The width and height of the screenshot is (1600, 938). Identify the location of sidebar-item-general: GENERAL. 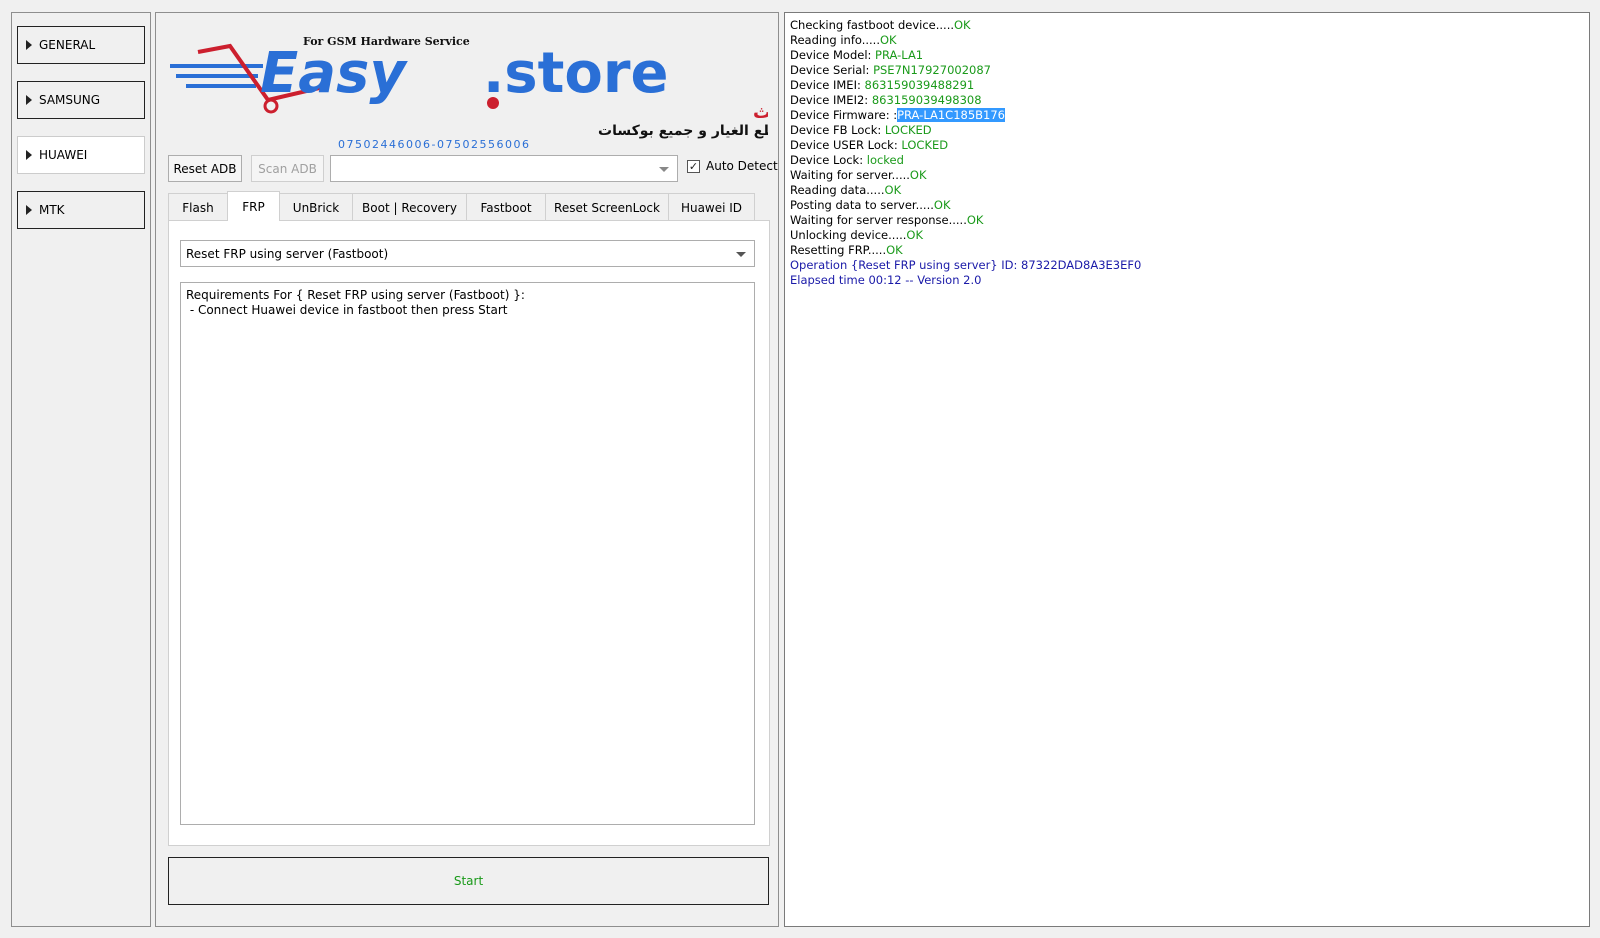
(81, 45).